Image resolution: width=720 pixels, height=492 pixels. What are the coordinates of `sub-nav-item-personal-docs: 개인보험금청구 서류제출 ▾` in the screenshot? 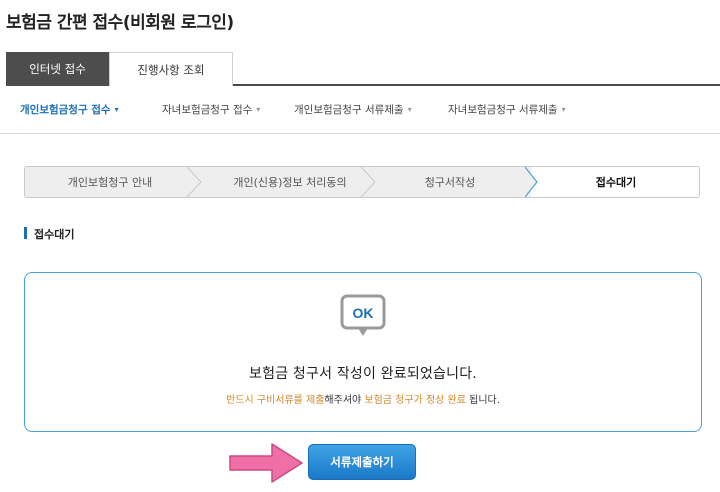 It's located at (353, 109).